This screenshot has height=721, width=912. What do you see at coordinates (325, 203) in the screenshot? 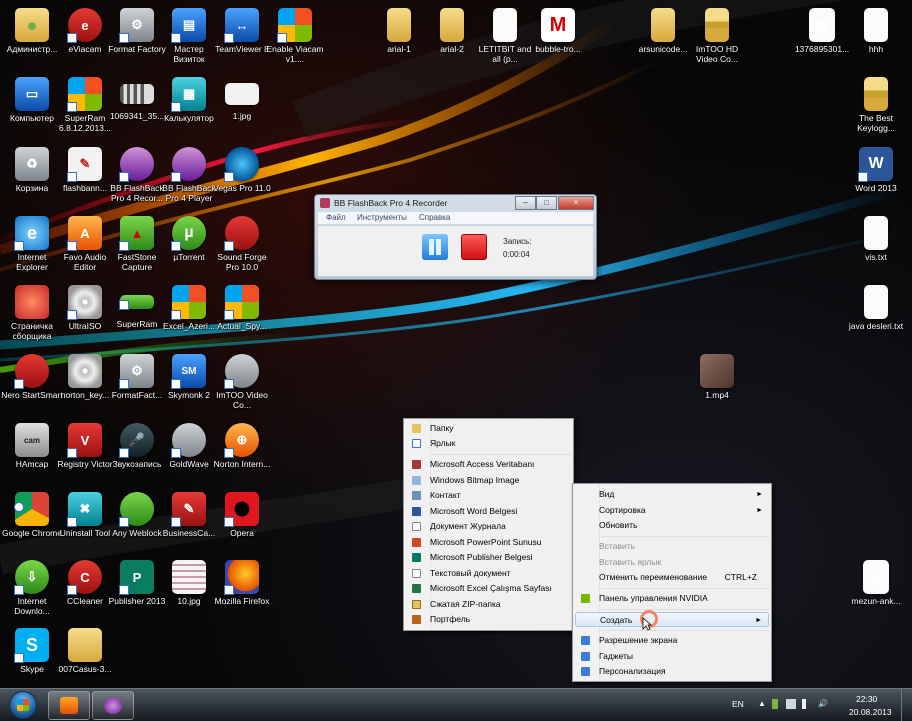
I see `flashback-app-icon` at bounding box center [325, 203].